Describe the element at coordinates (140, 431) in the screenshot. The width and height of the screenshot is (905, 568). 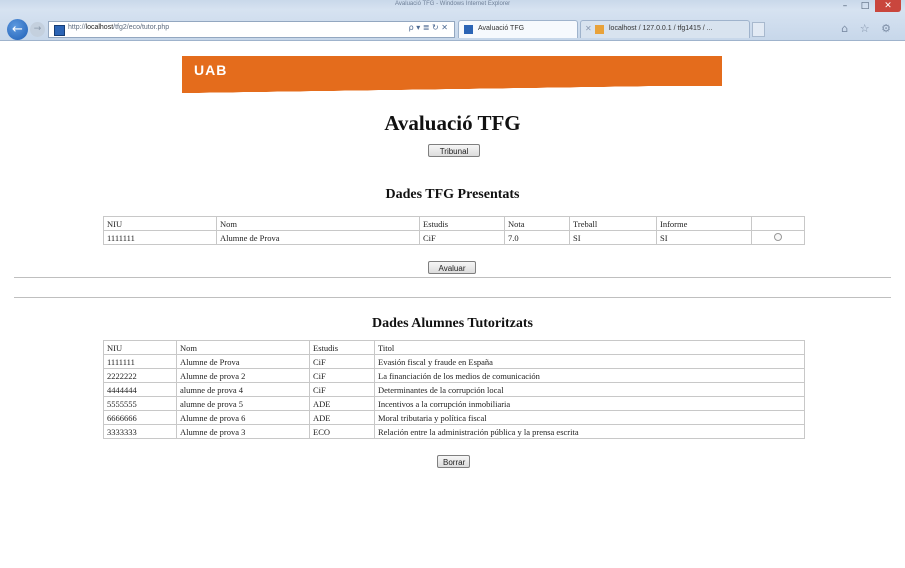
I see `cell-niu: 3333333` at that location.